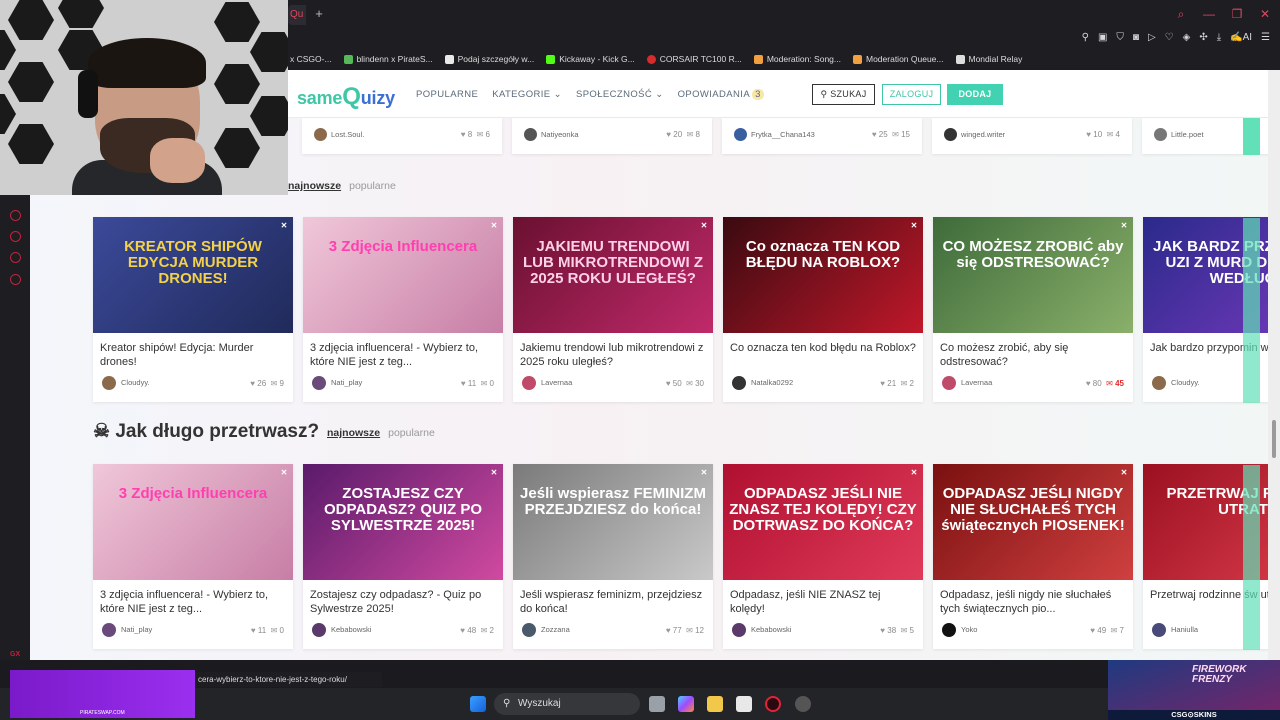 The width and height of the screenshot is (1280, 720). What do you see at coordinates (1187, 38) in the screenshot?
I see `cube-icon: ◈` at bounding box center [1187, 38].